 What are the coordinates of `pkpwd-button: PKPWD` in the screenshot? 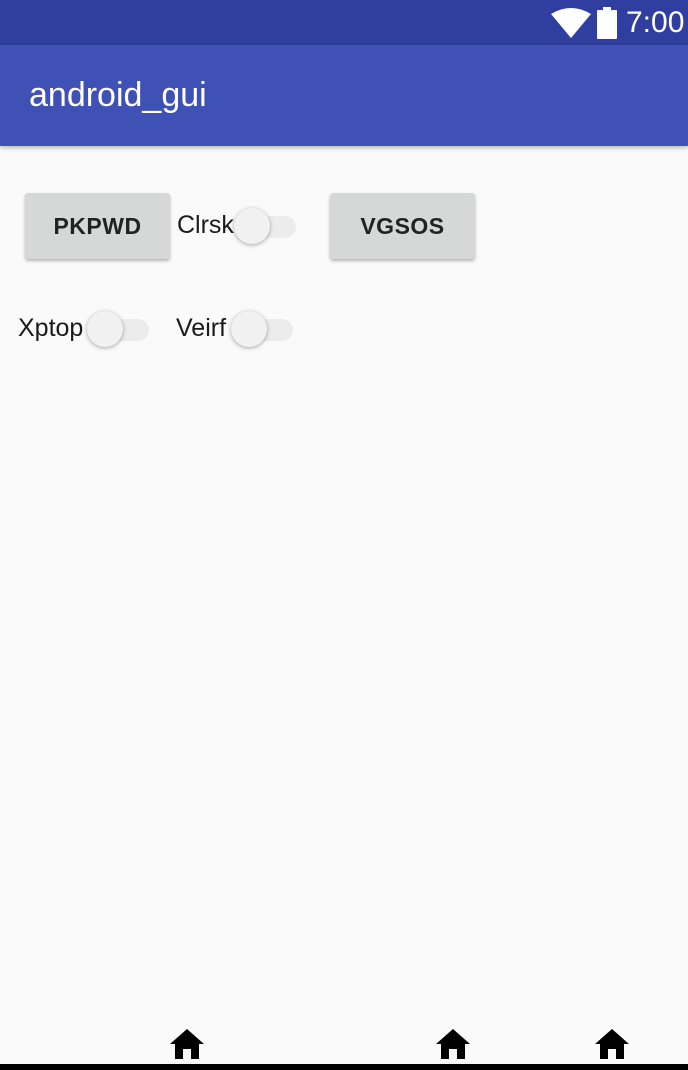 It's located at (97, 226).